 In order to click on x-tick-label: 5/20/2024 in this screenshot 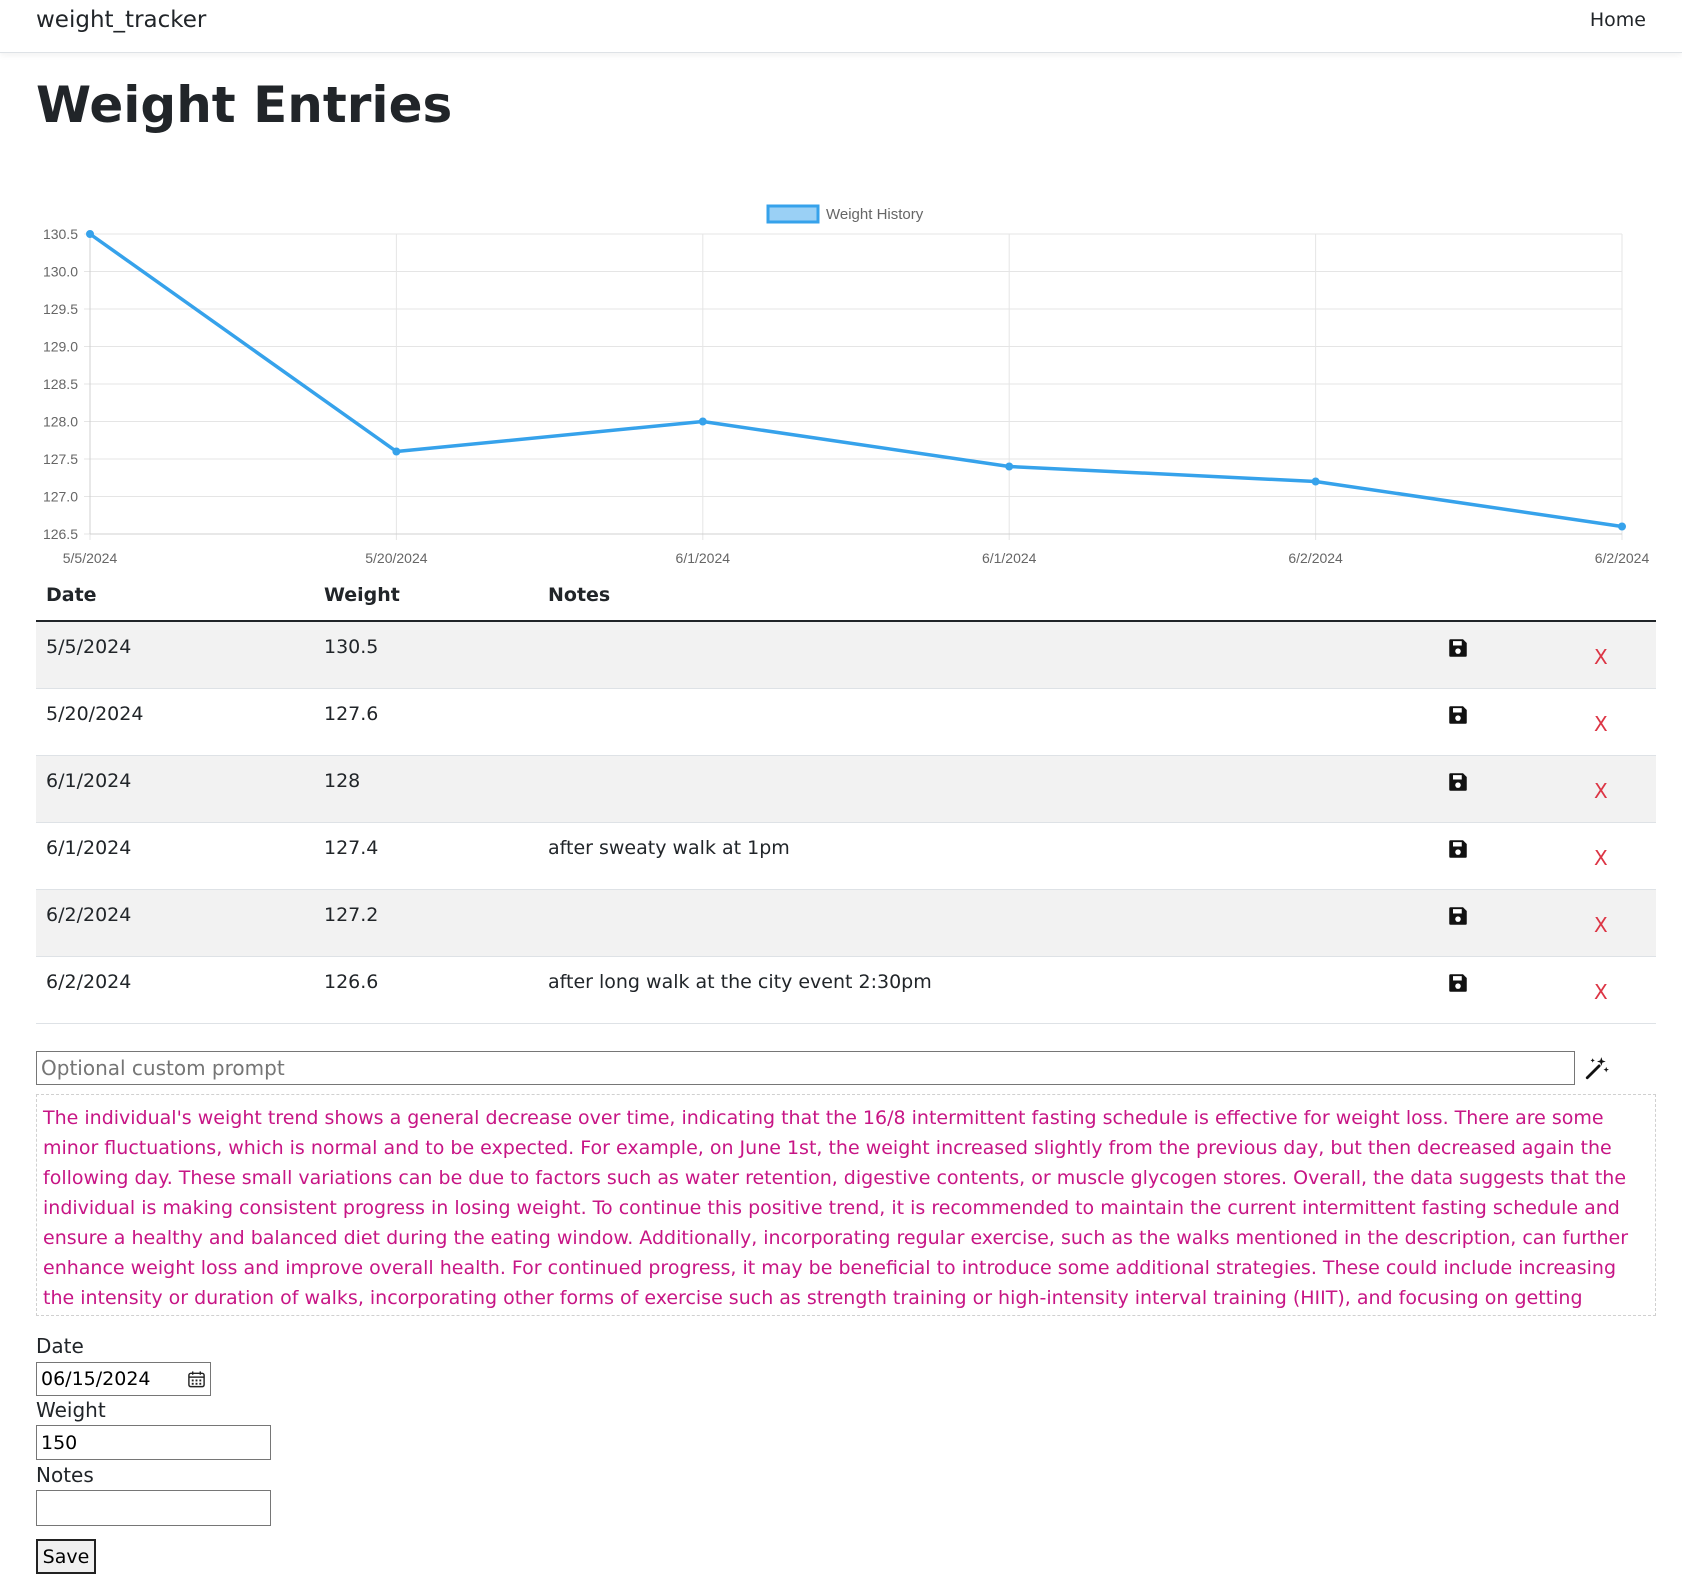, I will do `click(396, 558)`.